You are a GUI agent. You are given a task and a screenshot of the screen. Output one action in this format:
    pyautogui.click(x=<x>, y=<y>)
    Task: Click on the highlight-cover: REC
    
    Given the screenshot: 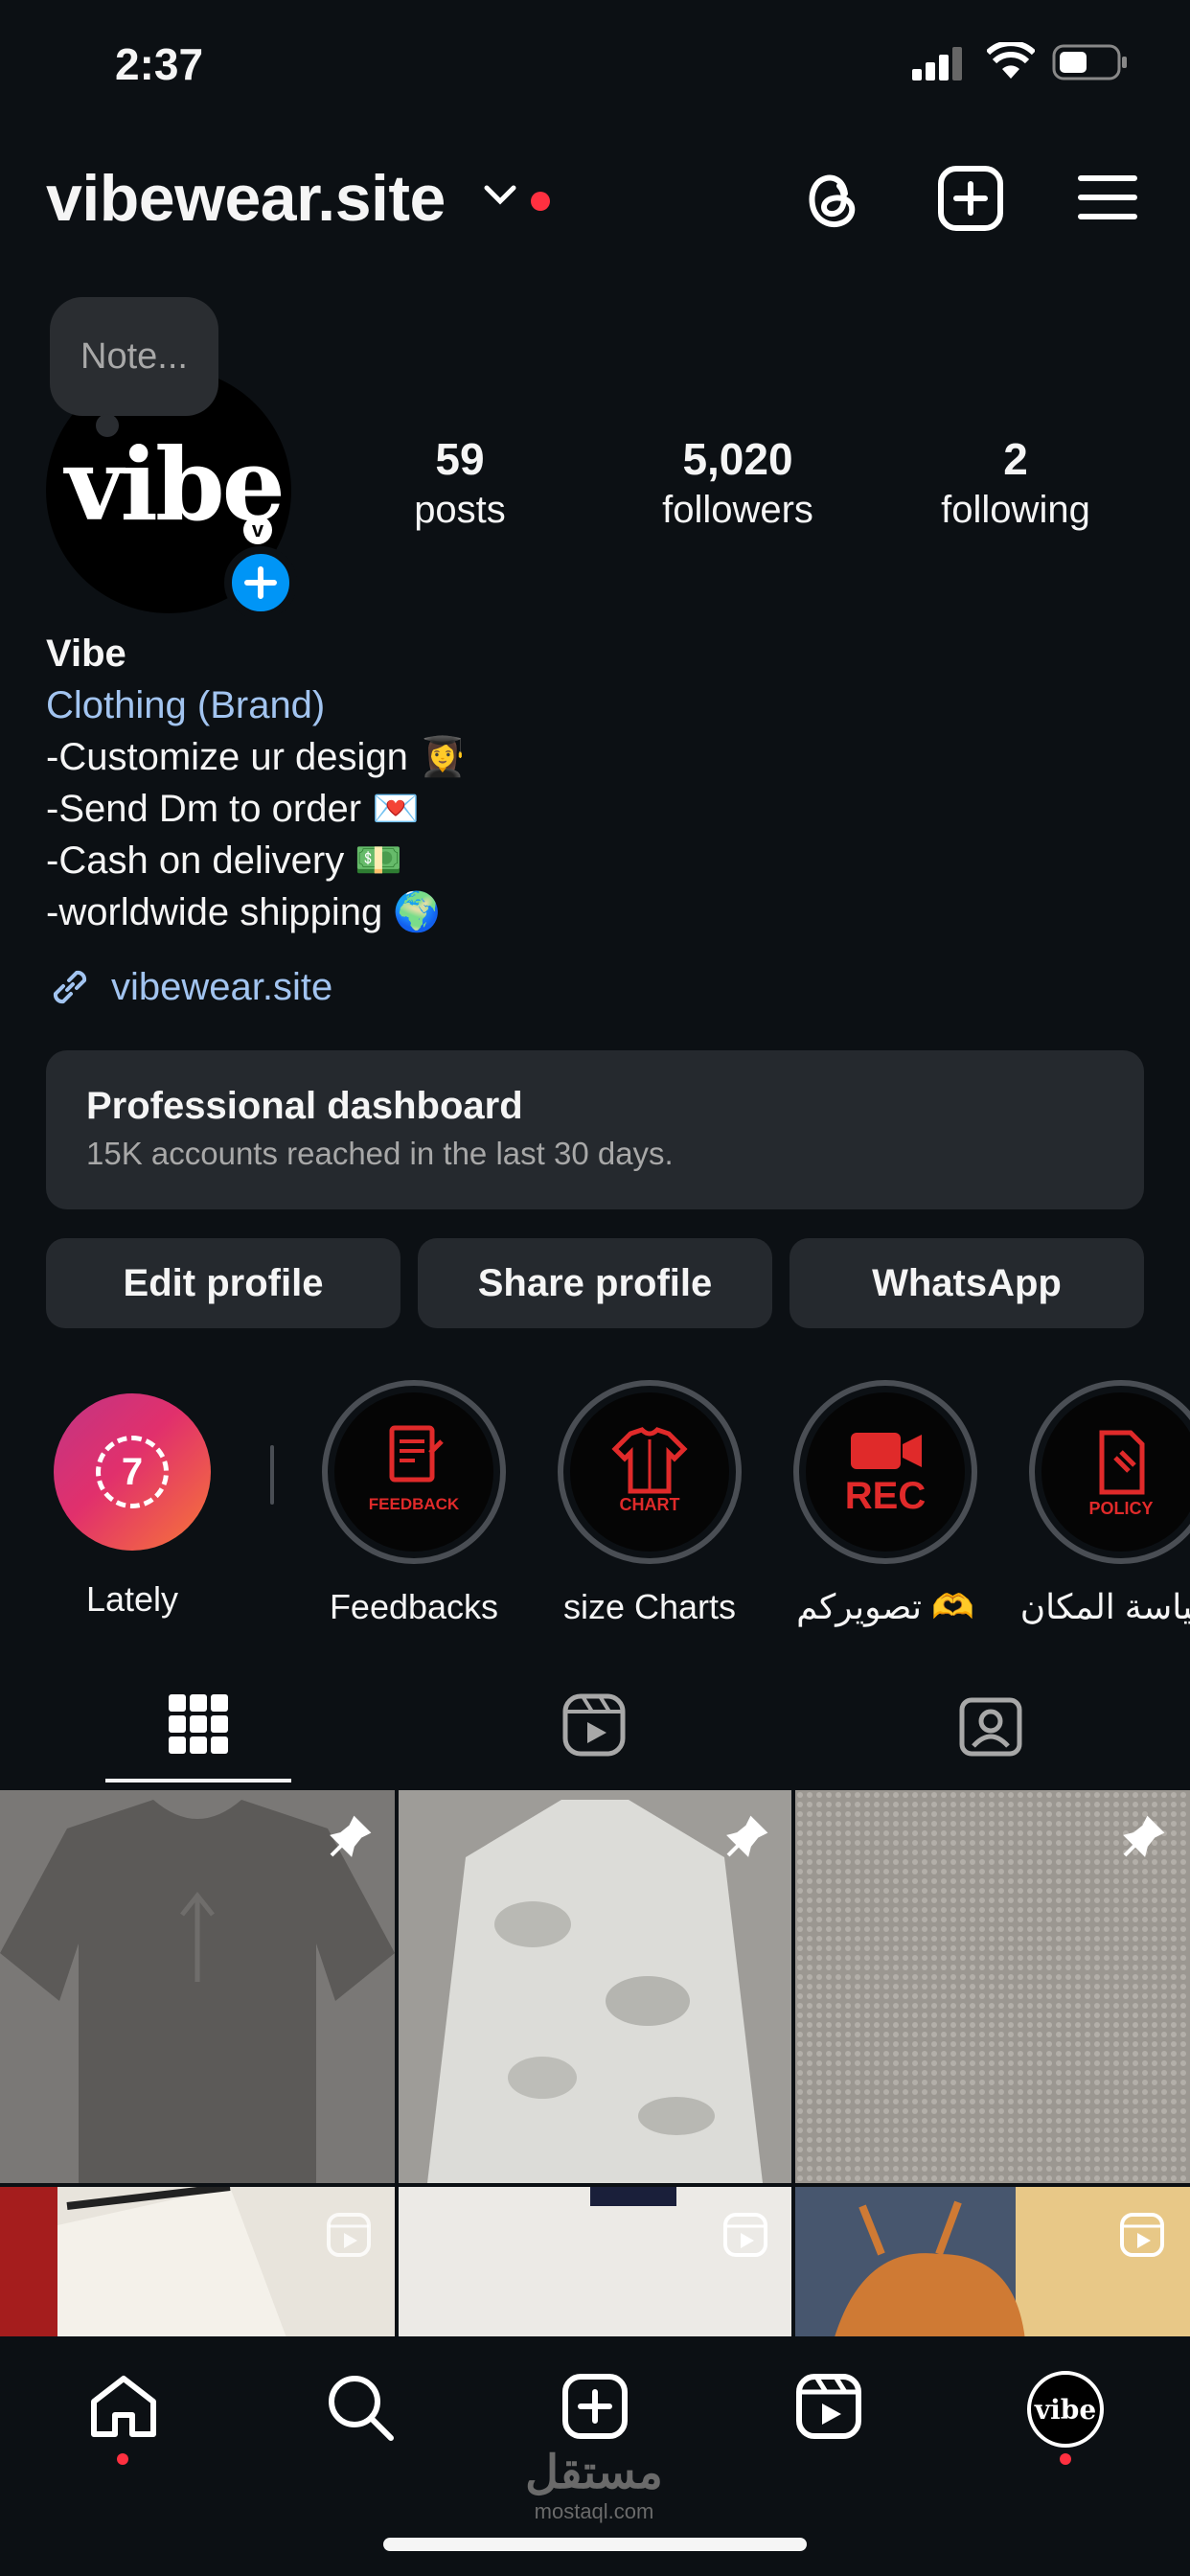 What is the action you would take?
    pyautogui.click(x=886, y=1472)
    